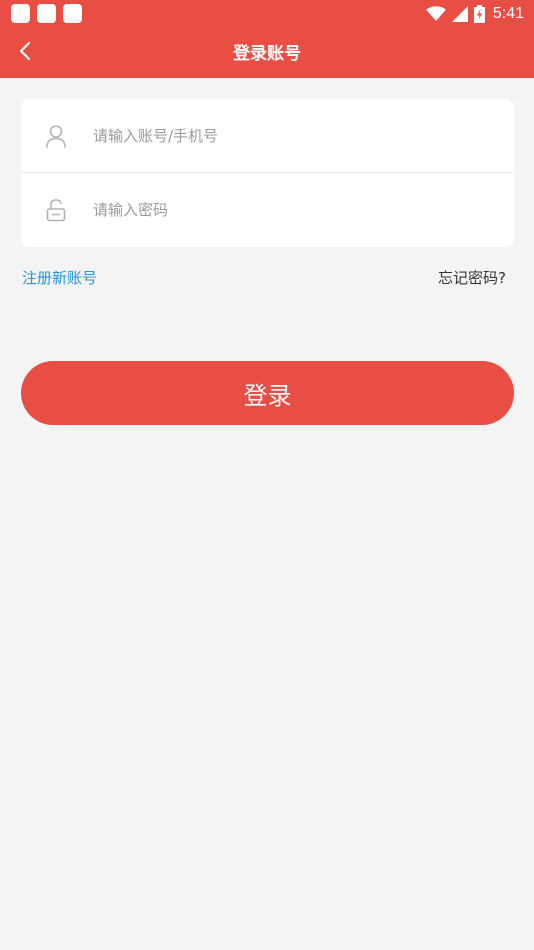 This screenshot has height=950, width=534. What do you see at coordinates (459, 14) in the screenshot?
I see `signal-icon` at bounding box center [459, 14].